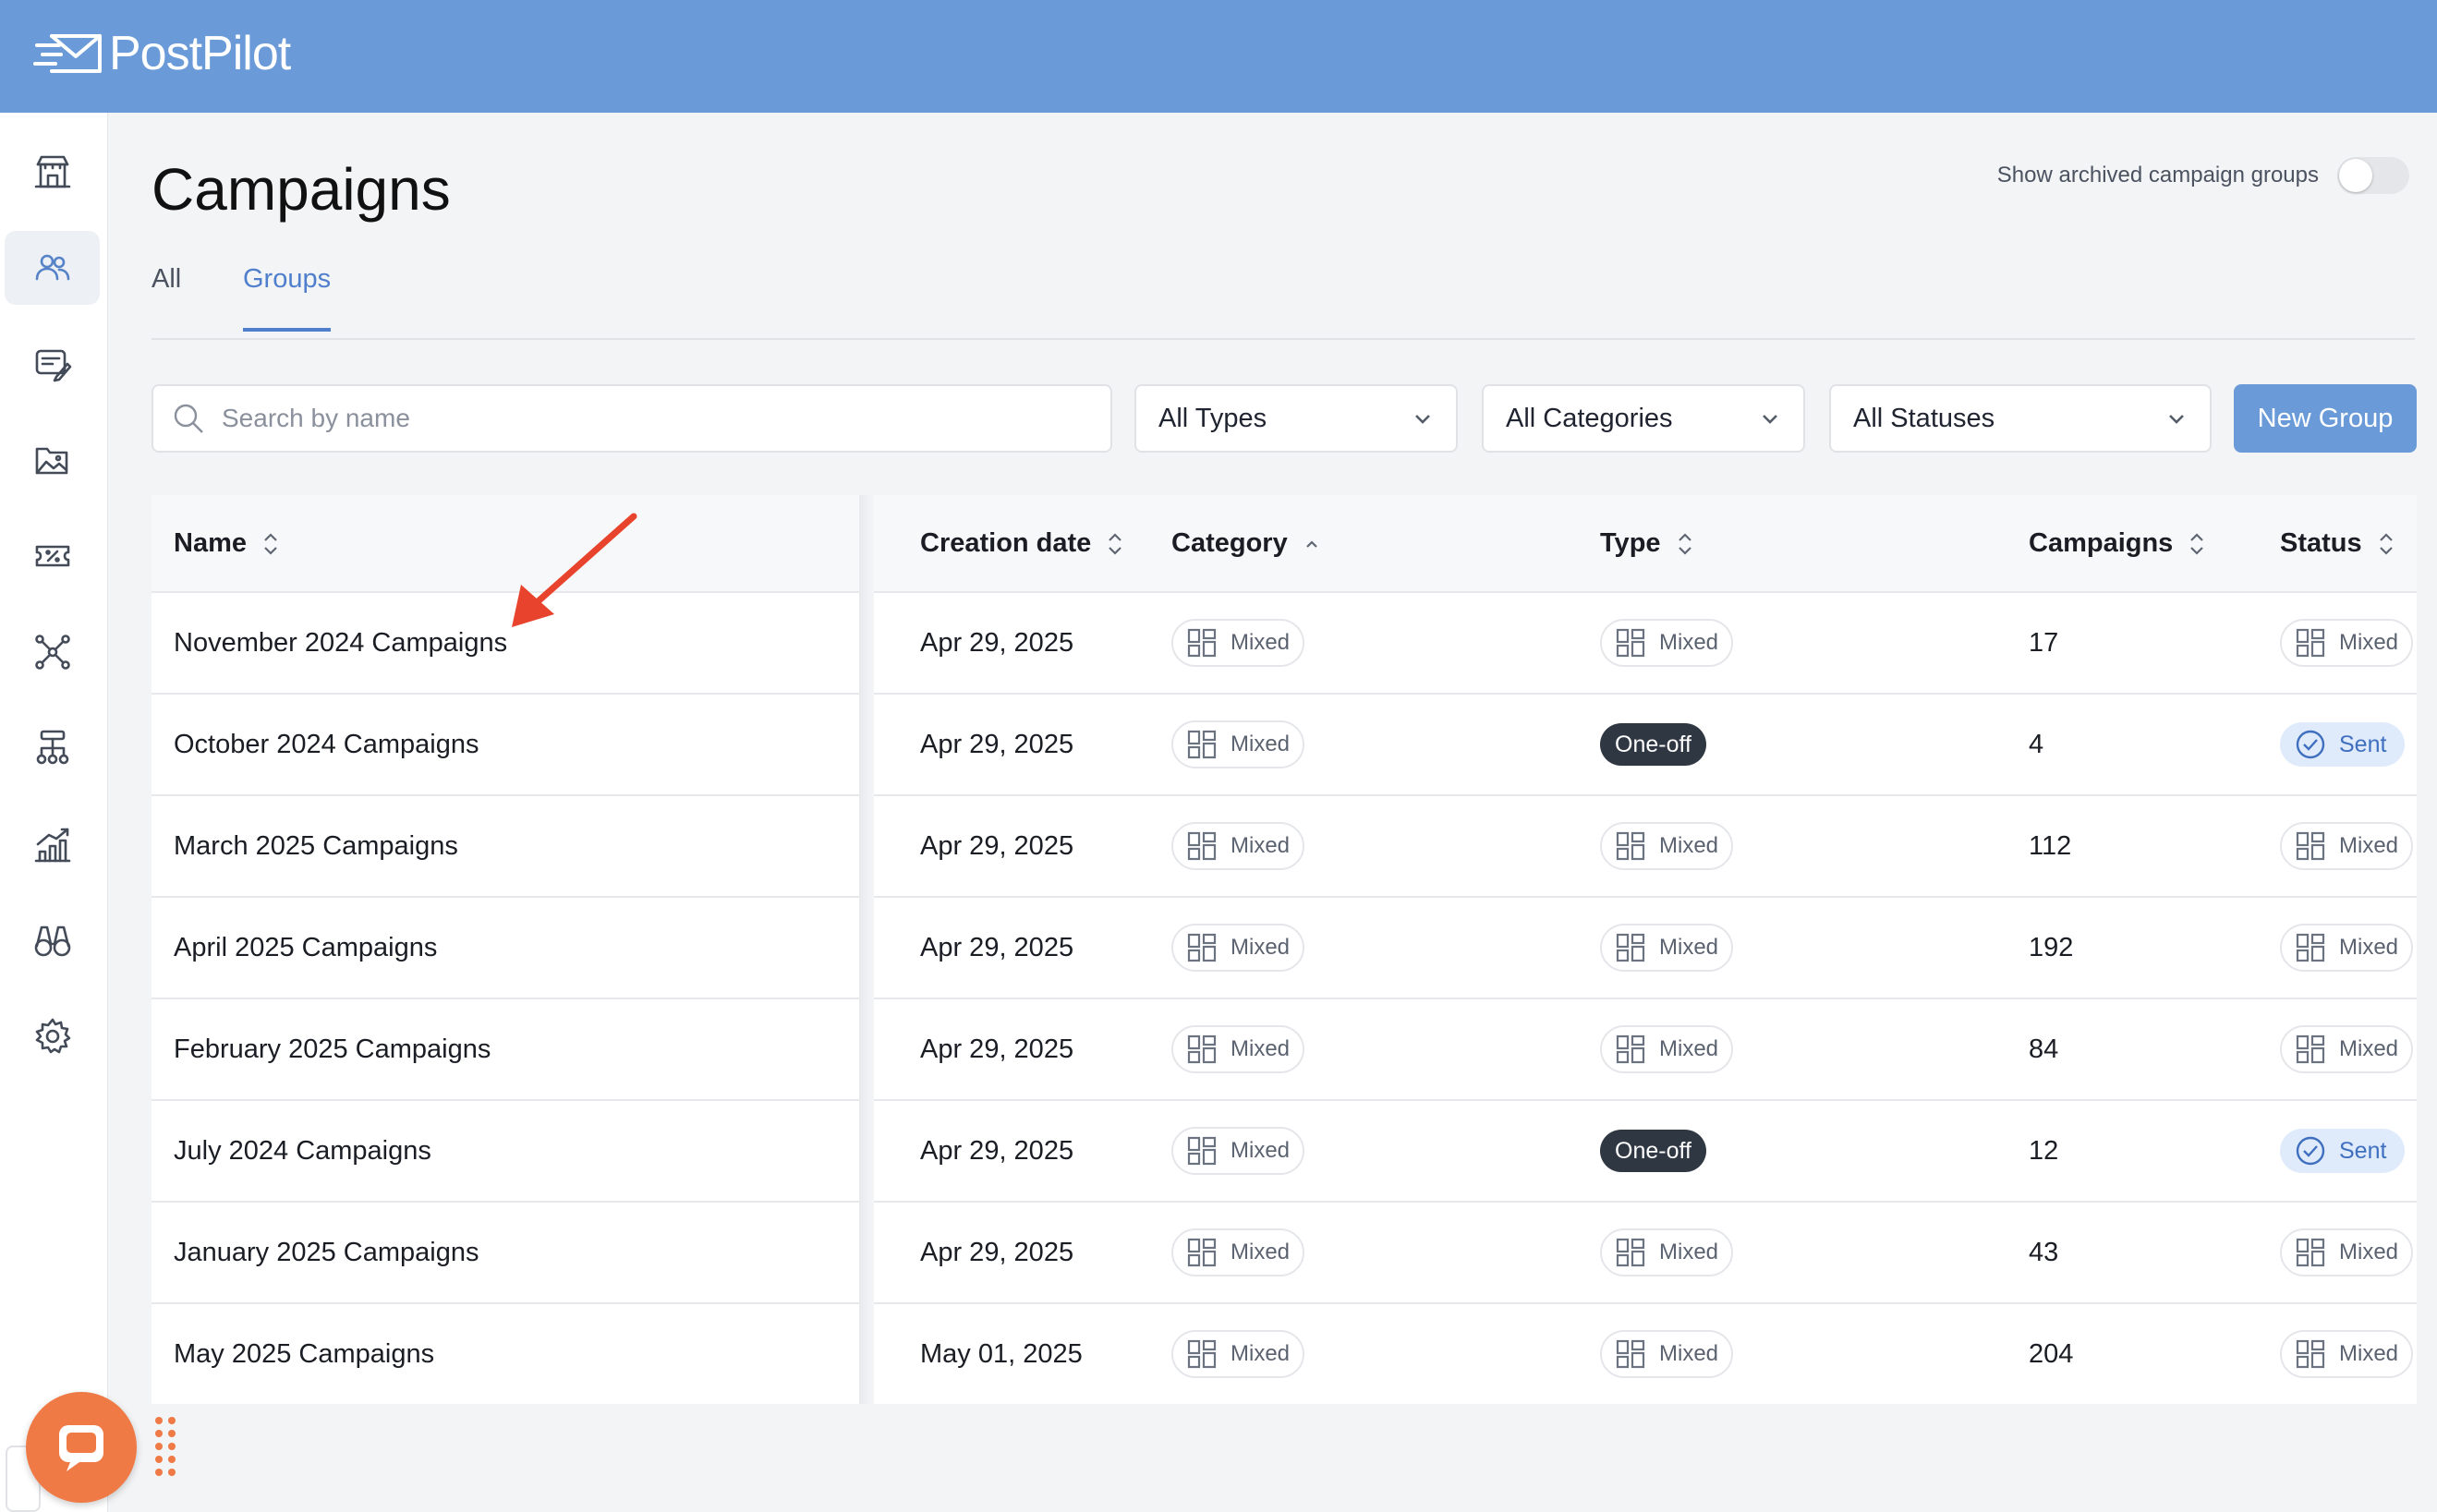 Image resolution: width=2437 pixels, height=1512 pixels. I want to click on cell-name: January 2025 Campaigns, so click(326, 1252).